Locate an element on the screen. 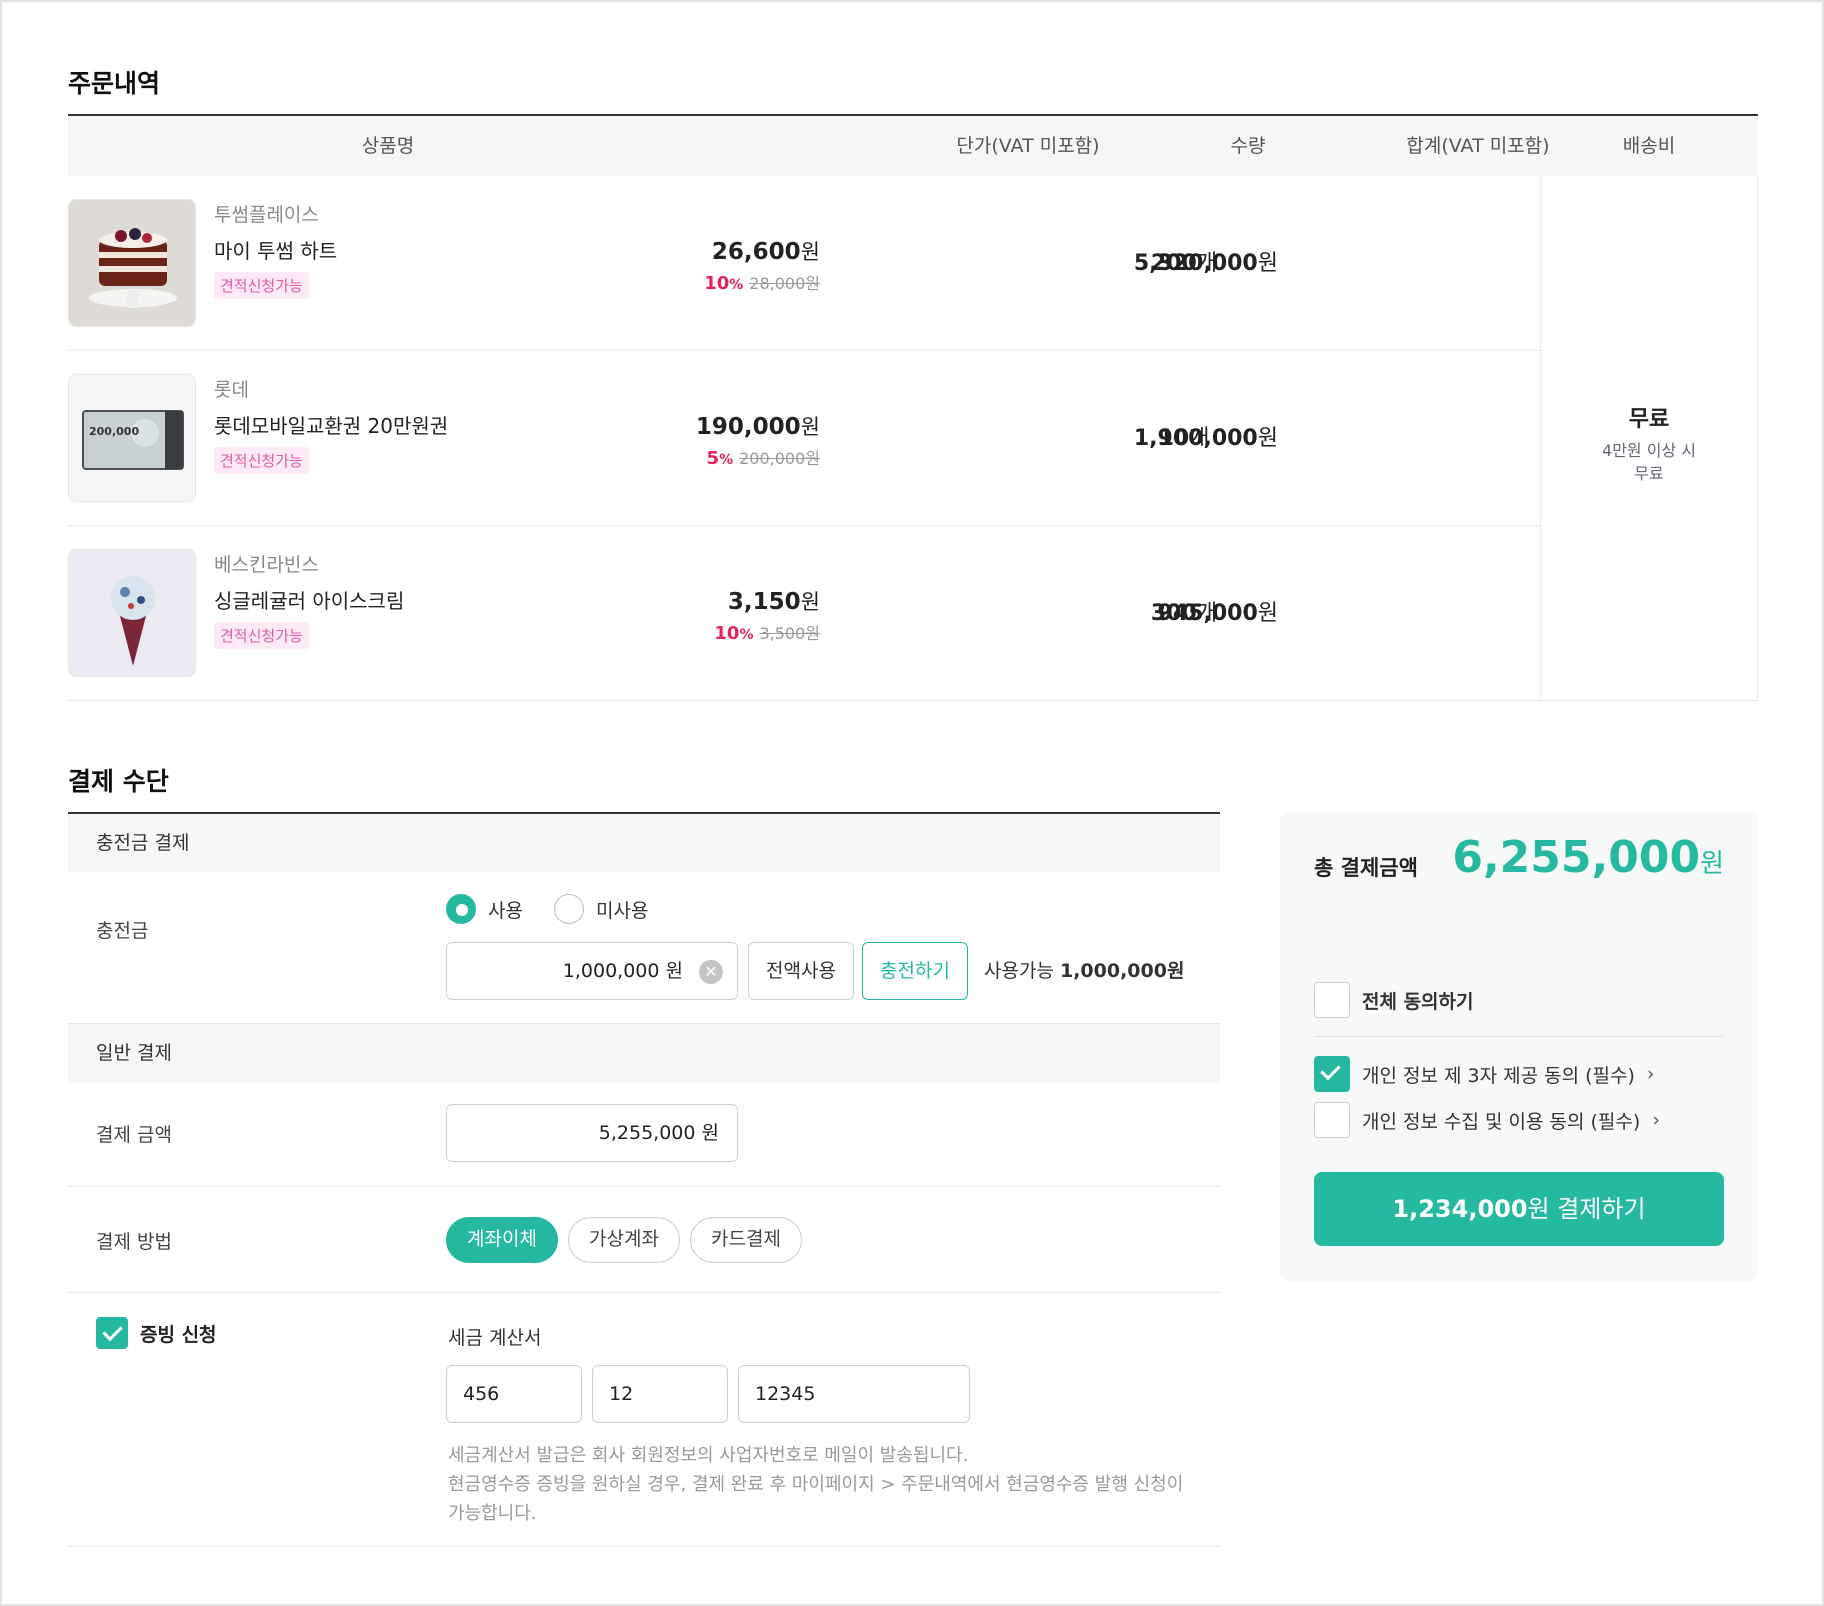 The width and height of the screenshot is (1824, 1606). agree-third-party: 개인 정보 제 3자 제공 동의 (필수) › is located at coordinates (1484, 1074).